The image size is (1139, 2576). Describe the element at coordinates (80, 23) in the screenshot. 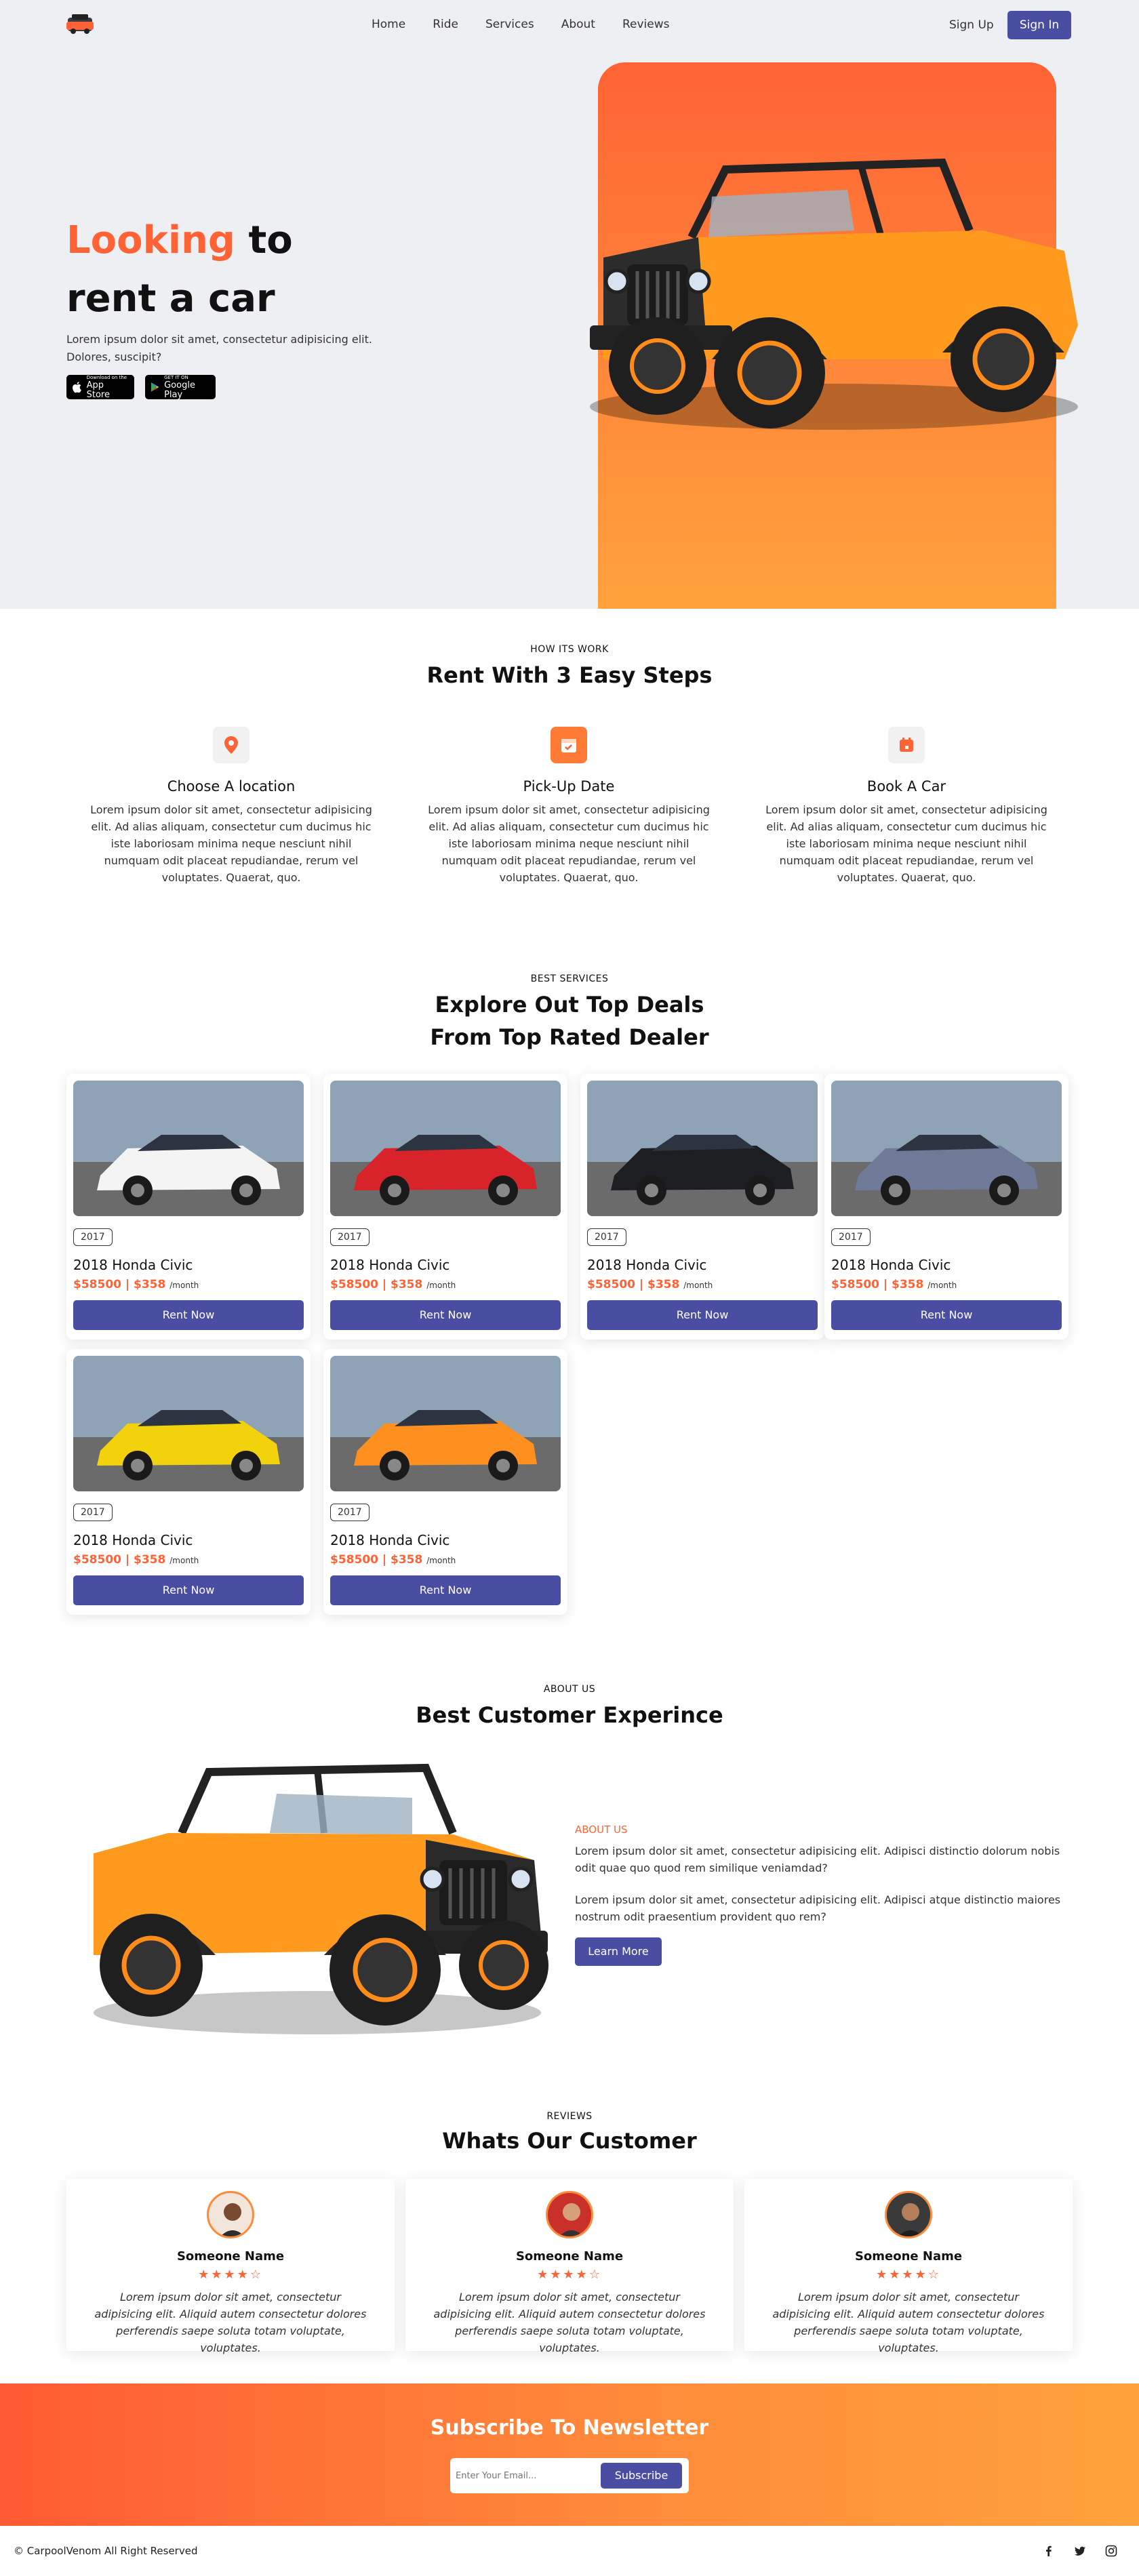

I see `car-logo-icon` at that location.